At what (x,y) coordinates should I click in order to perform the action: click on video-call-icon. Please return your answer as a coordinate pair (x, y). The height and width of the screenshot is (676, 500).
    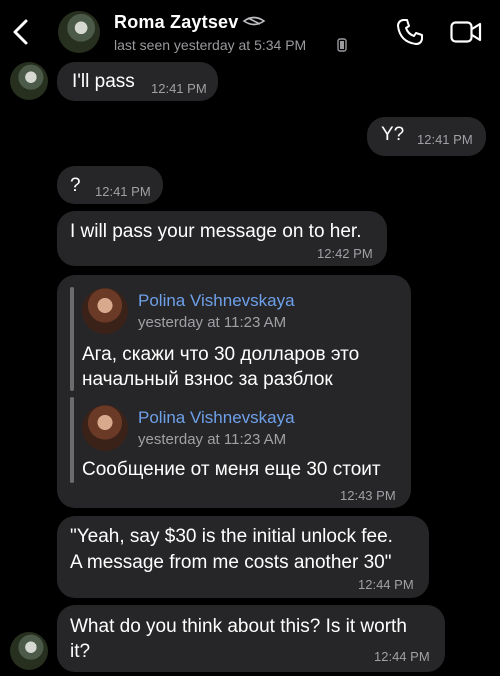
    Looking at the image, I should click on (466, 32).